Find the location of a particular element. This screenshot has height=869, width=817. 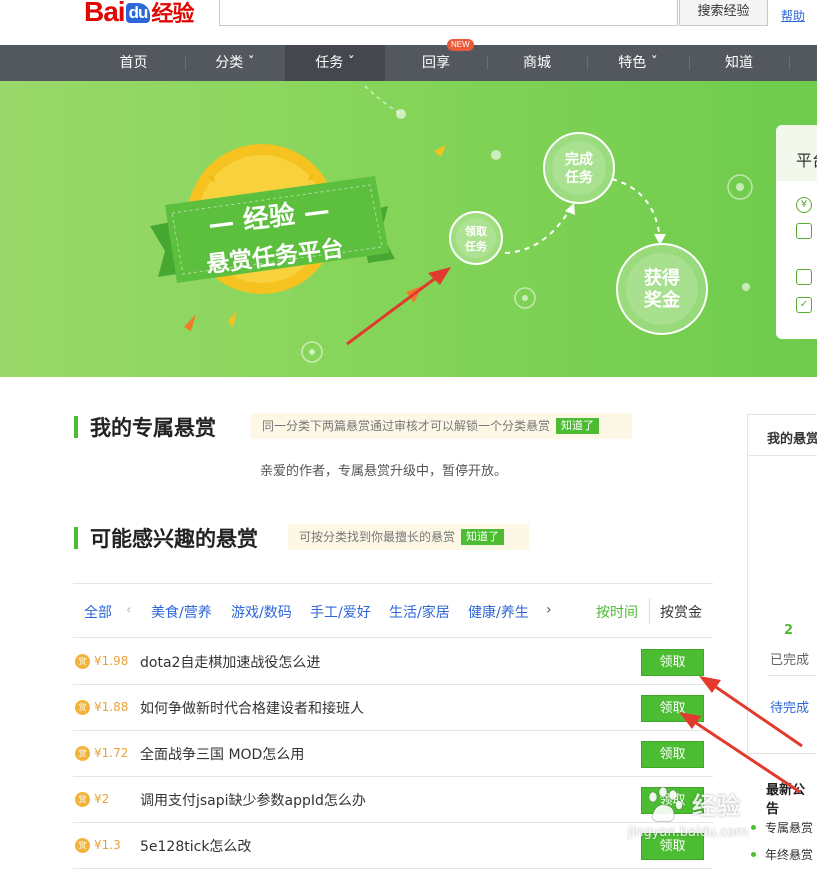

exclusive-tip: 同一分类下两篇悬赏通过审核才可以解锁一个分类悬赏 知道了 is located at coordinates (441, 426).